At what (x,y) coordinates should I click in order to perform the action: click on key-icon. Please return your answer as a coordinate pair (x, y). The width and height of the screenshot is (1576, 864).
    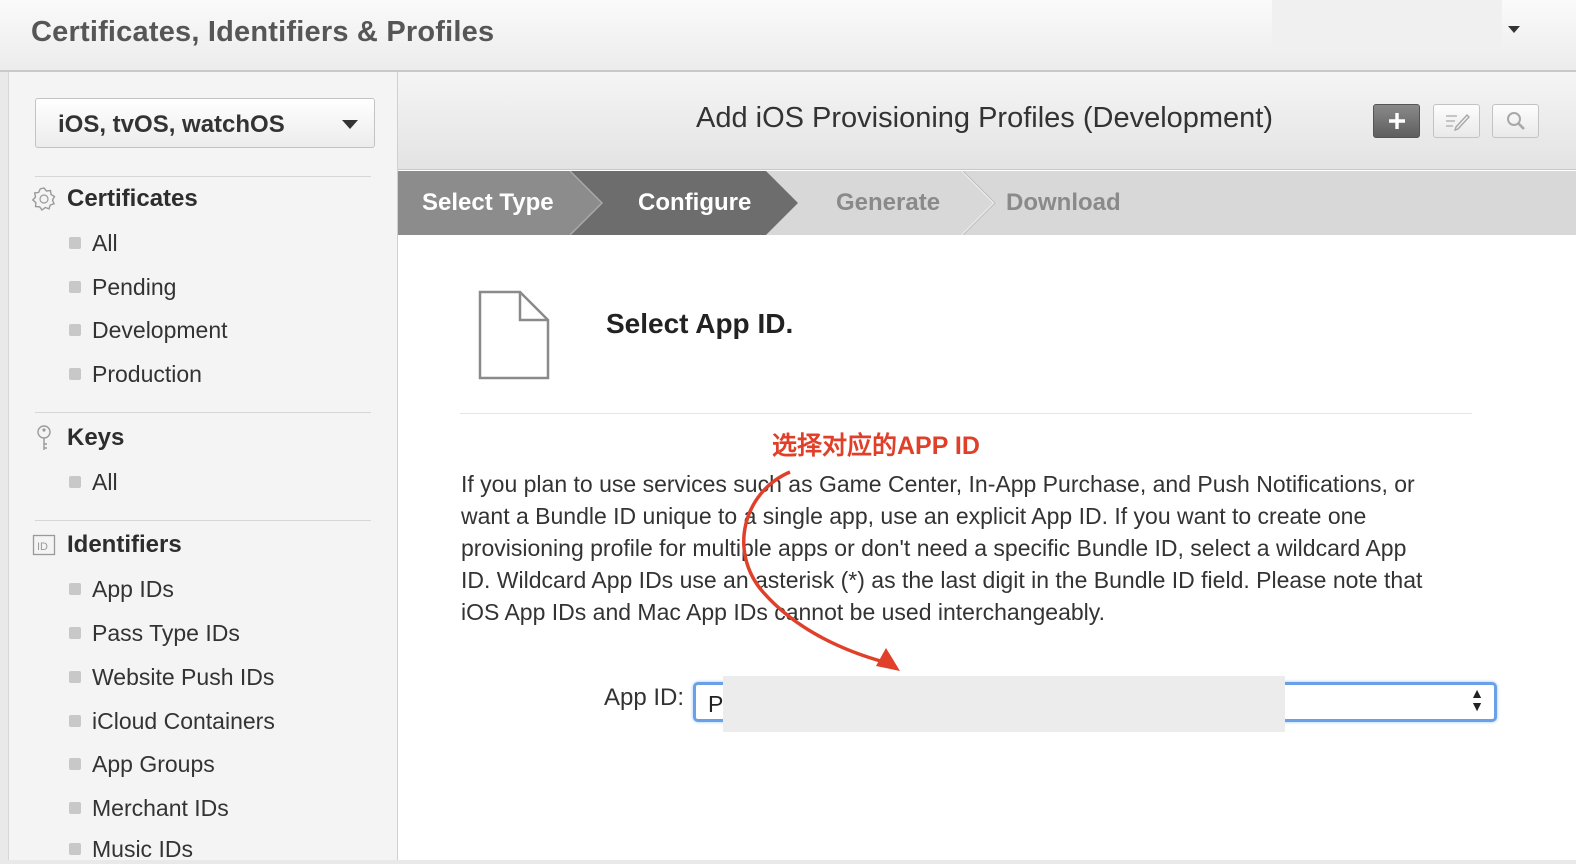
    Looking at the image, I should click on (44, 438).